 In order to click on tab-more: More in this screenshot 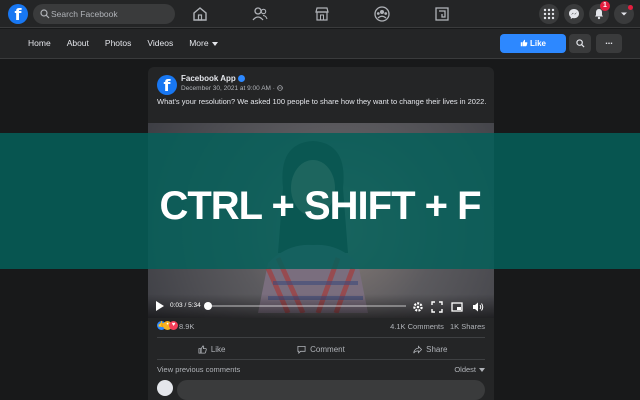, I will do `click(203, 44)`.